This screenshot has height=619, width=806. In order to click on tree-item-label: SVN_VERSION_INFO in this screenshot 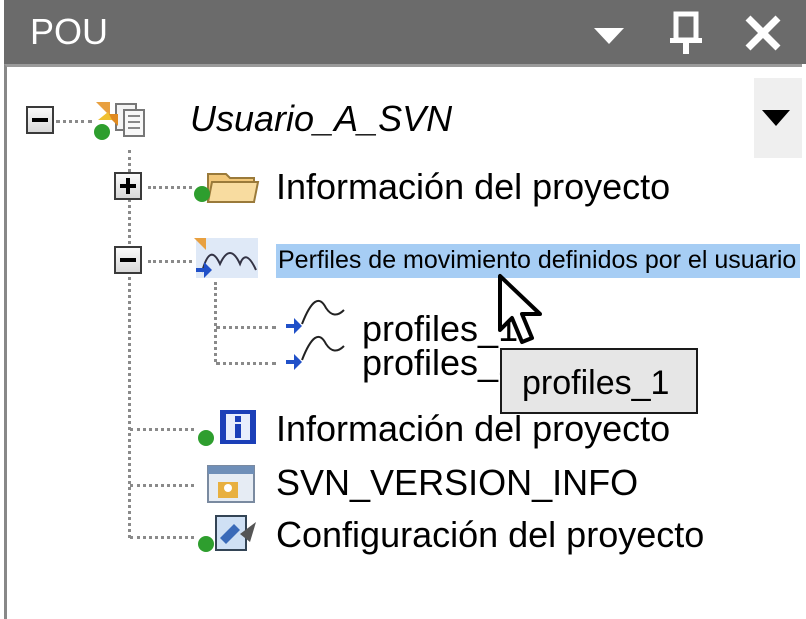, I will do `click(457, 483)`.